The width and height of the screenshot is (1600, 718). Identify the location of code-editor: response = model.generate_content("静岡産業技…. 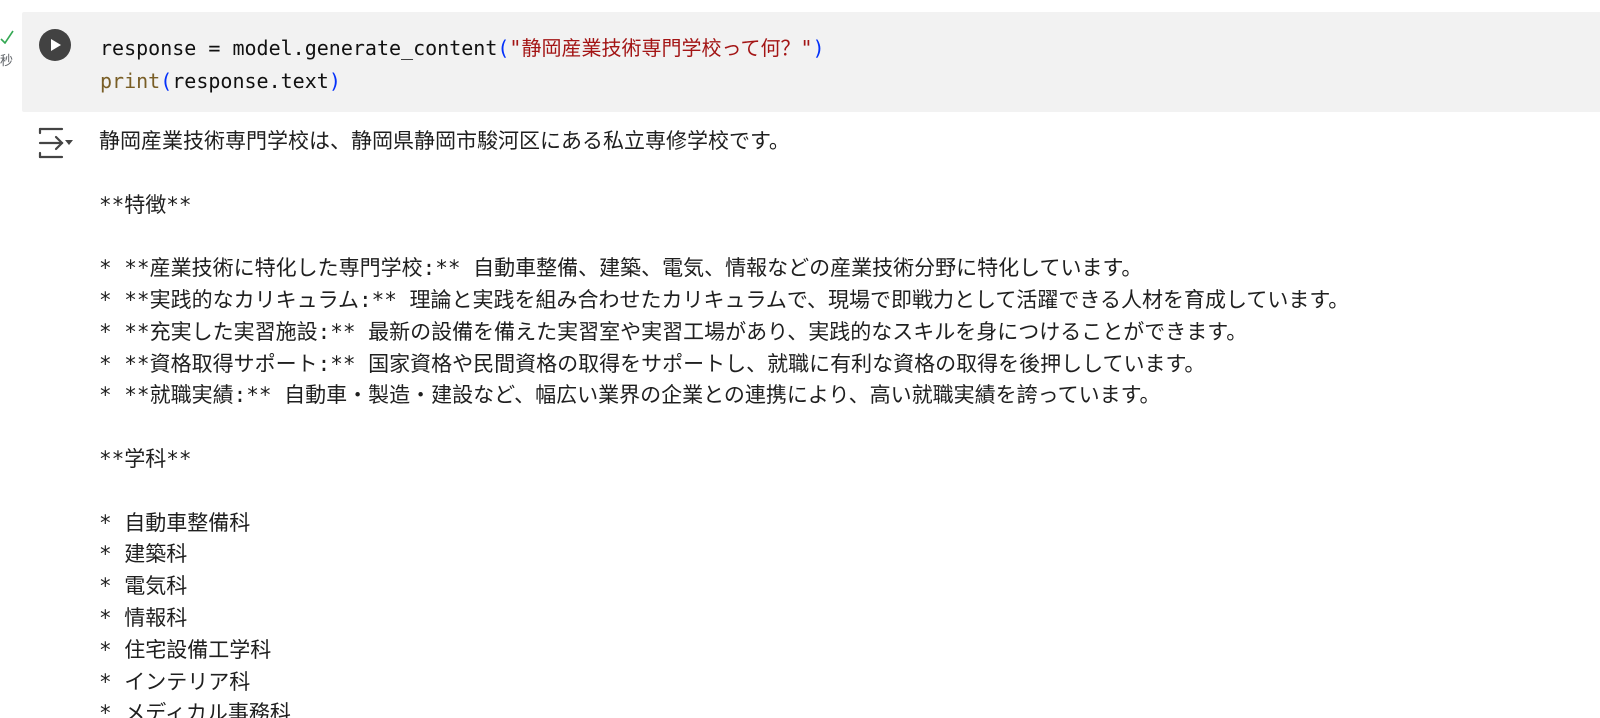
(462, 65).